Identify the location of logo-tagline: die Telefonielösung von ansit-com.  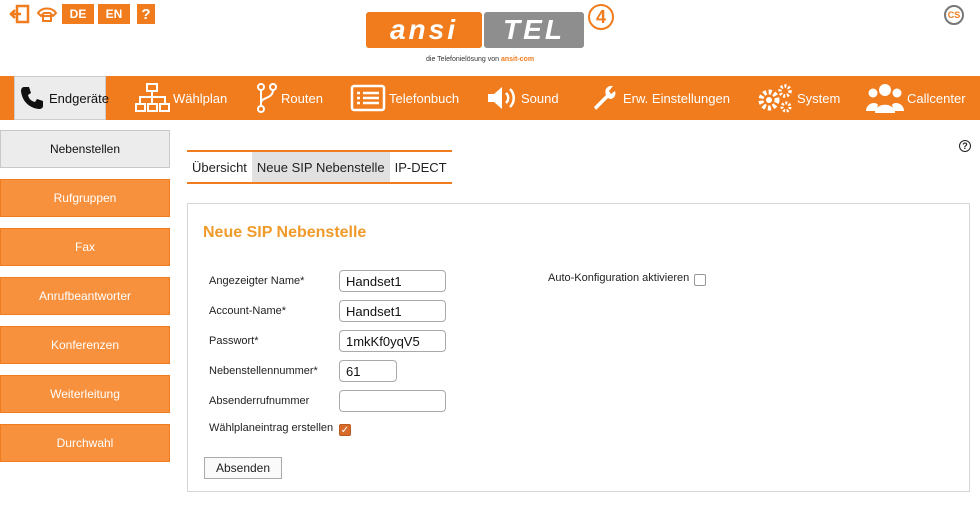
(480, 59).